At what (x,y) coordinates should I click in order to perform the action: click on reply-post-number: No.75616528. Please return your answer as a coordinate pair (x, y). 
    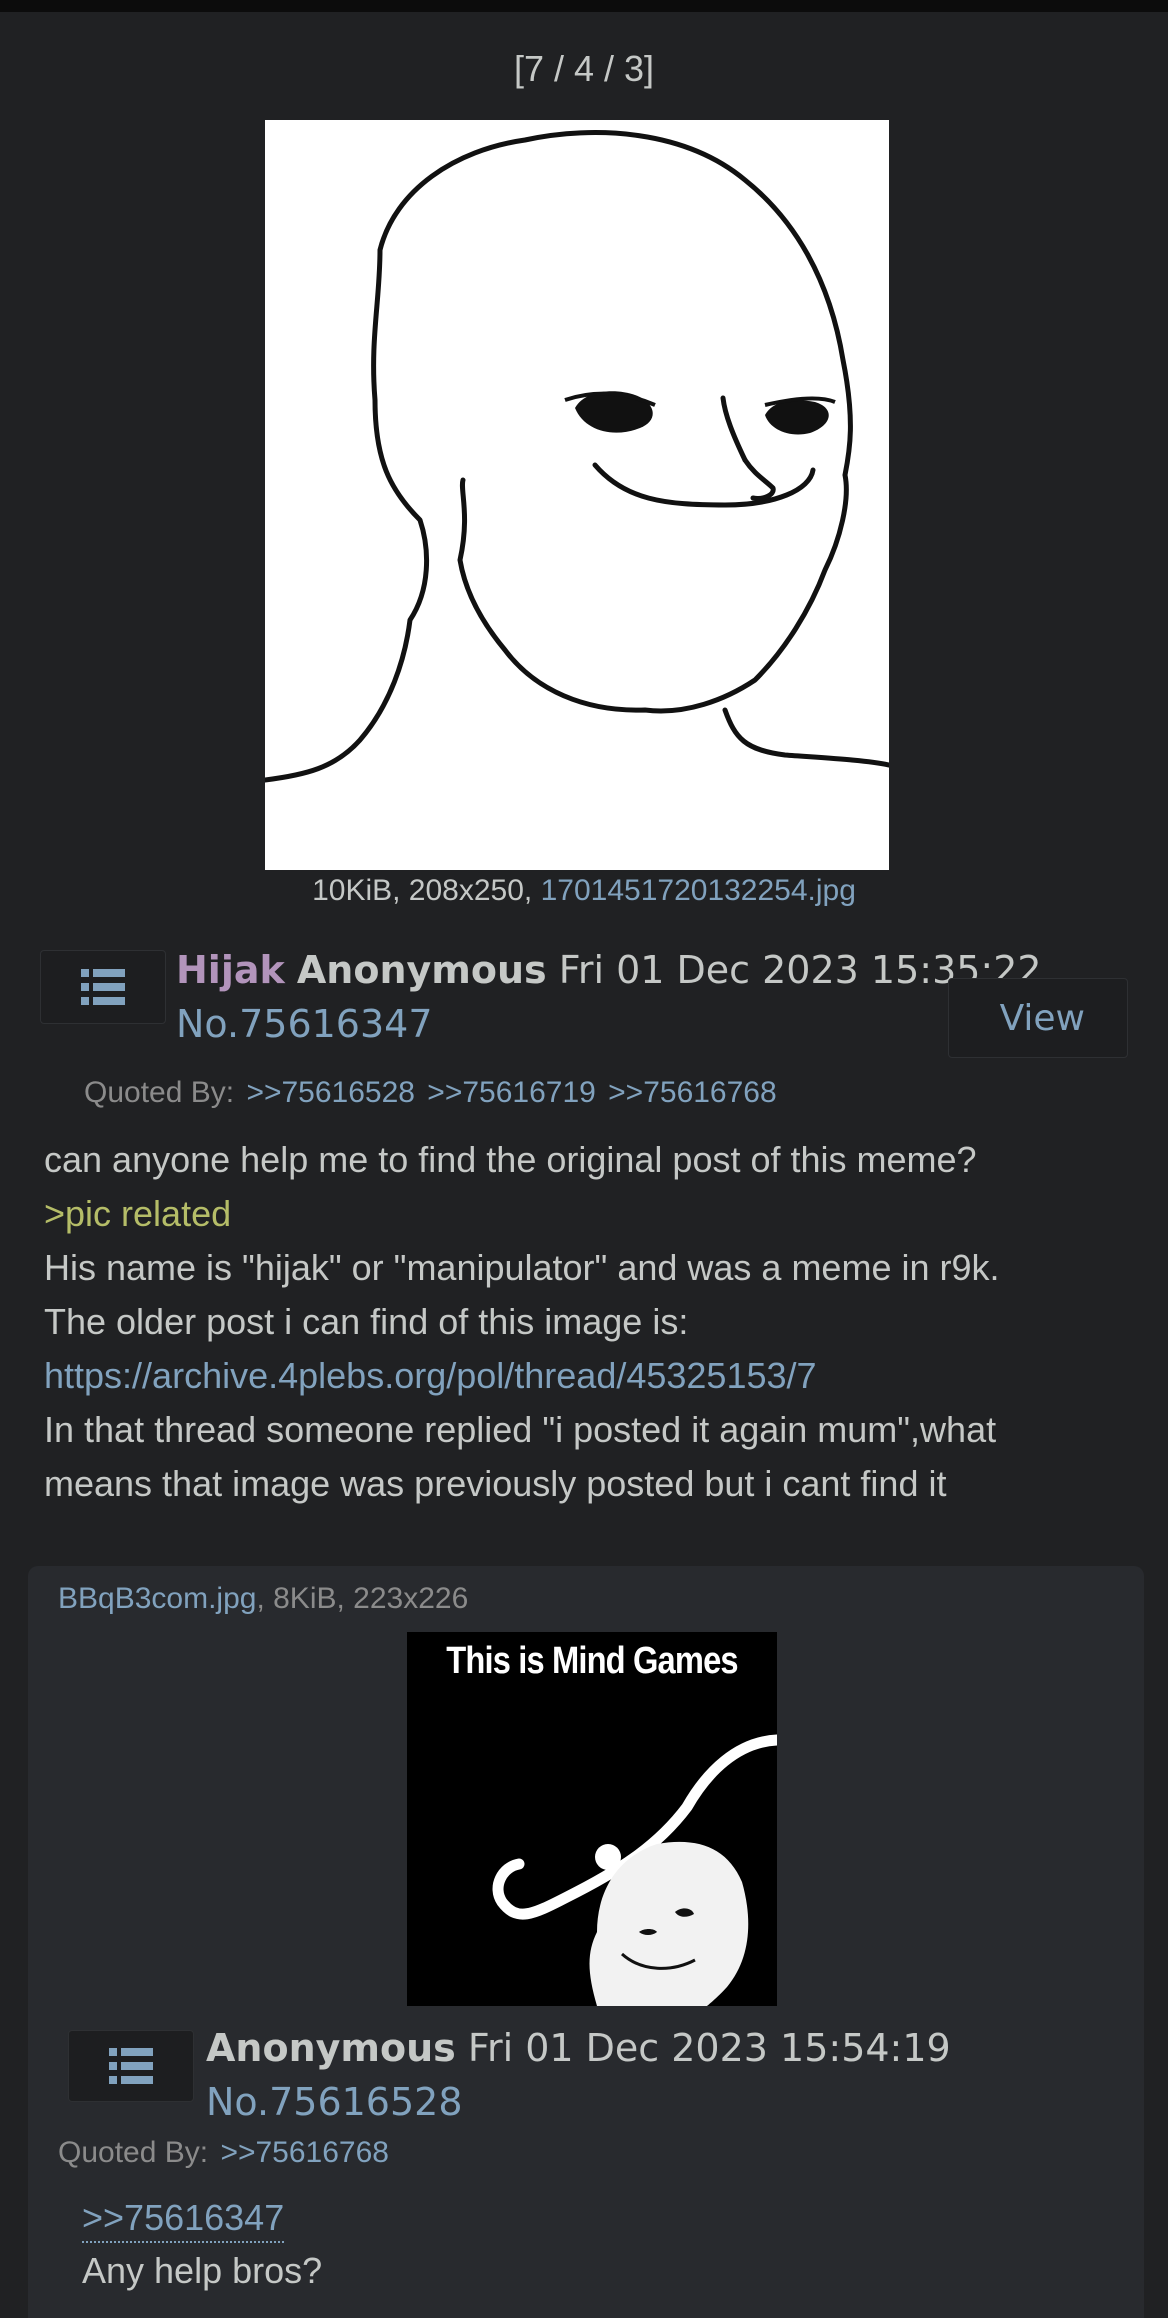
    Looking at the image, I should click on (334, 2102).